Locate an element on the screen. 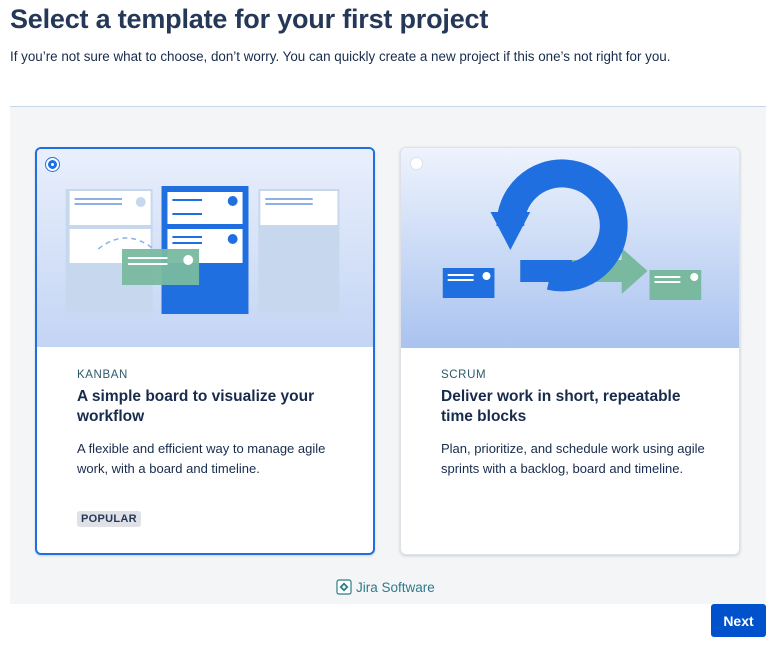  jira-software-logo-icon is located at coordinates (344, 587).